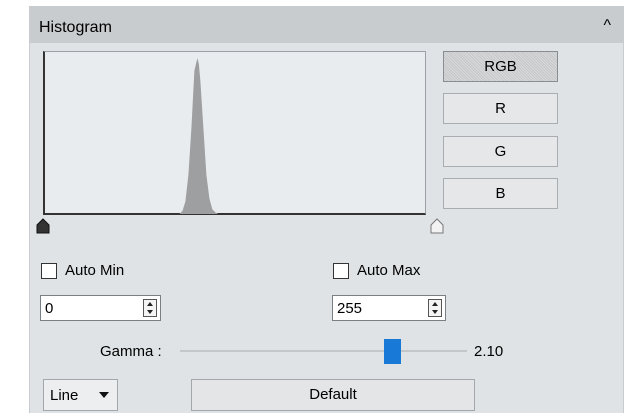 The image size is (629, 413). What do you see at coordinates (95, 270) in the screenshot?
I see `auto-min-label: Auto Min` at bounding box center [95, 270].